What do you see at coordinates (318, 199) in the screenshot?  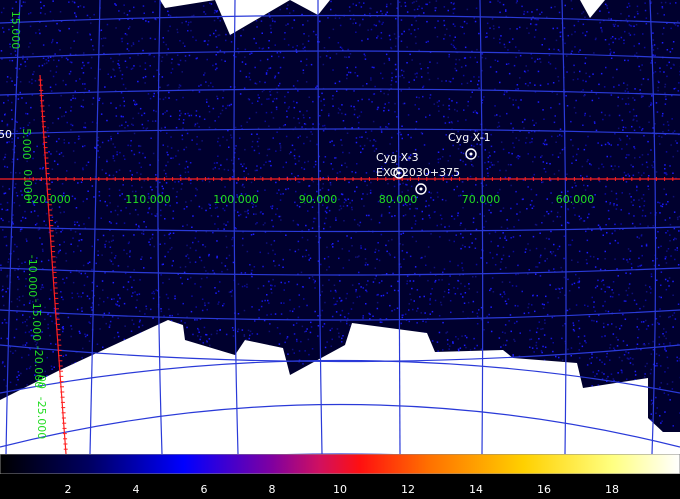 I see `lon-label-90: 90.000` at bounding box center [318, 199].